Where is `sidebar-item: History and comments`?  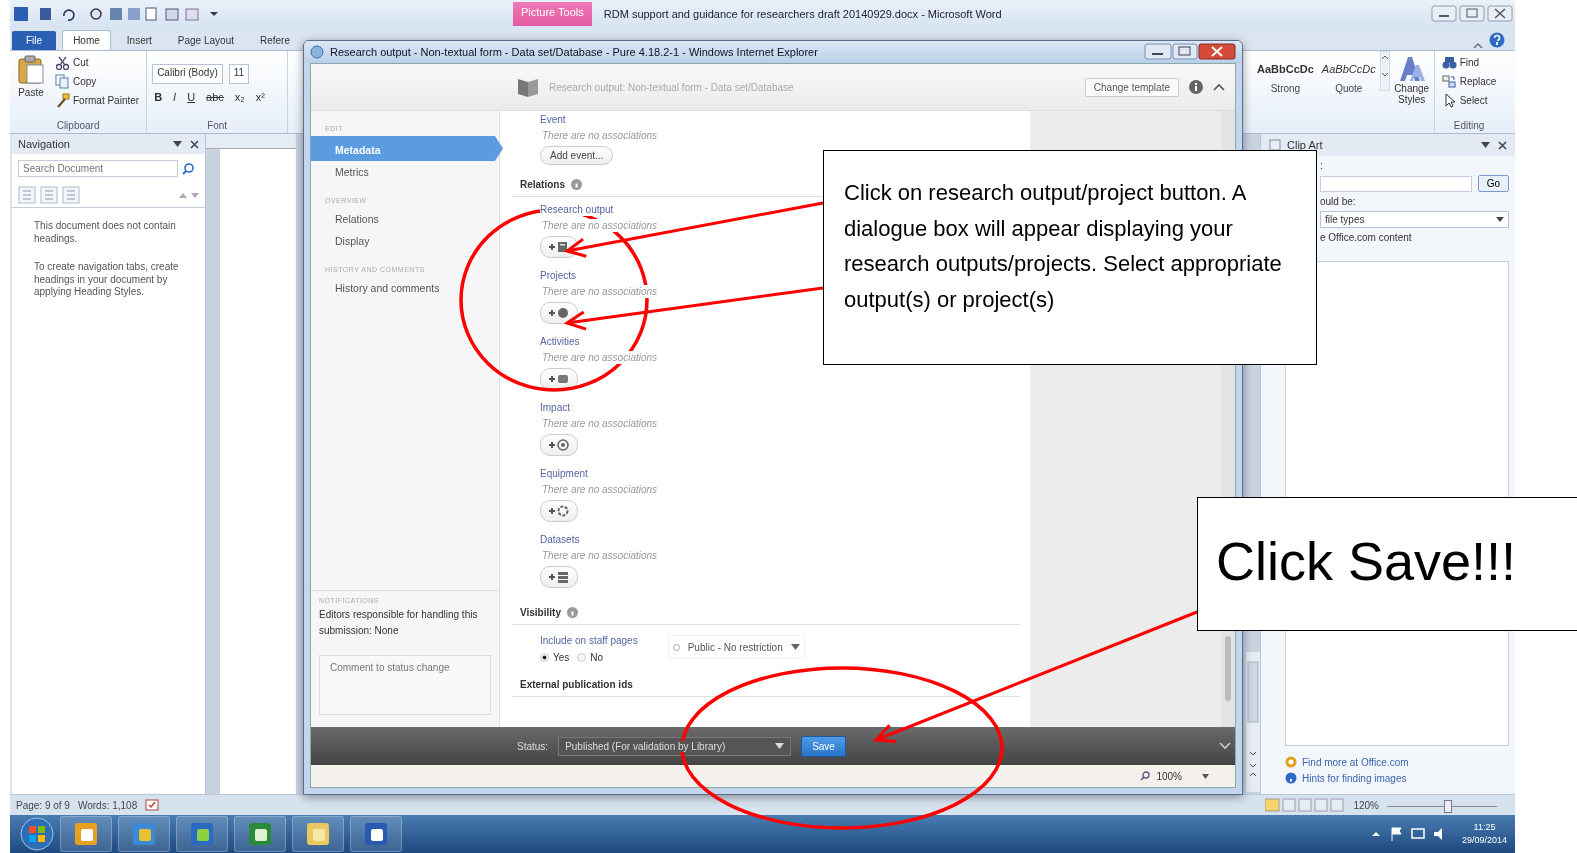
sidebar-item: History and comments is located at coordinates (405, 288).